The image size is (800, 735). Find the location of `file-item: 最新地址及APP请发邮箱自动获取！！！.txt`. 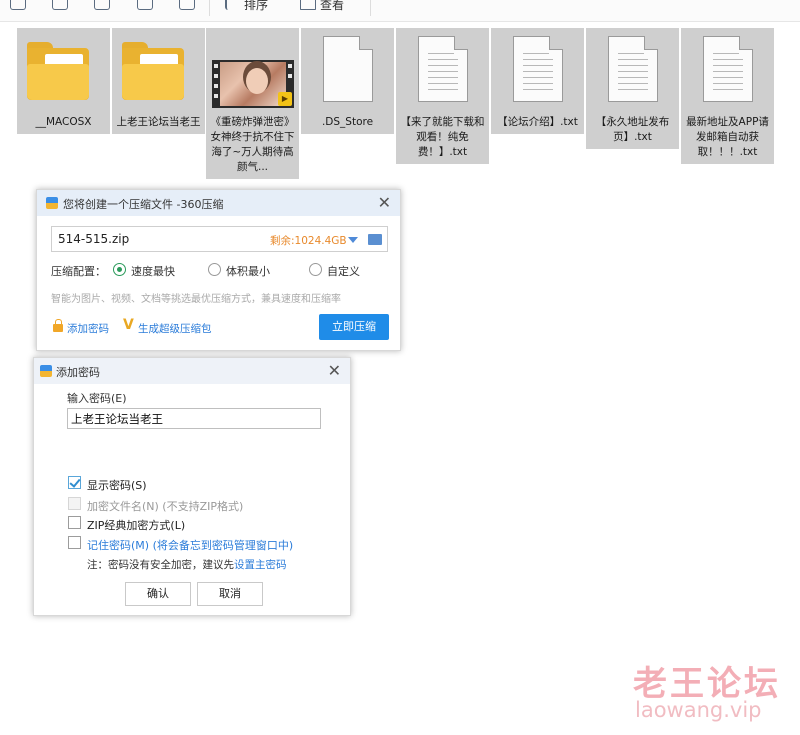

file-item: 最新地址及APP请发邮箱自动获取！！！.txt is located at coordinates (727, 96).